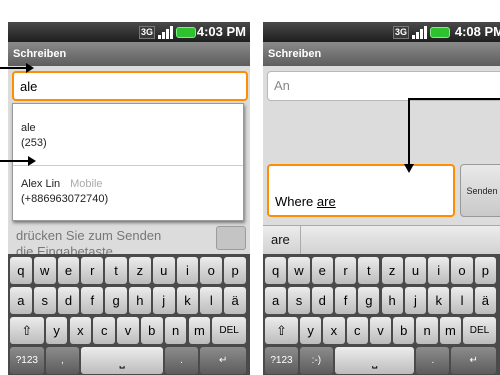 This screenshot has width=500, height=375. I want to click on app-title: Schreiben, so click(381, 54).